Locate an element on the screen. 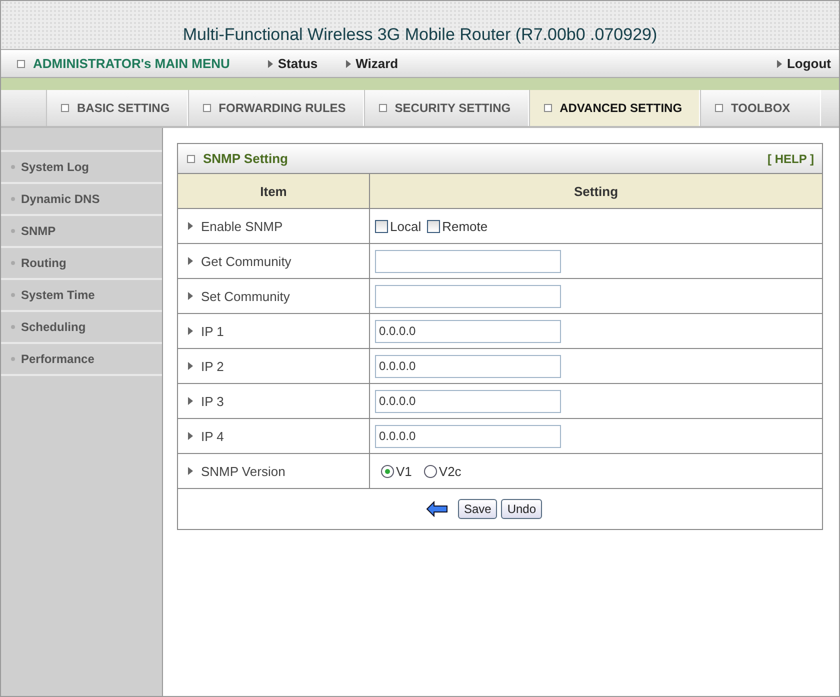  column-header: Setting is located at coordinates (596, 191).